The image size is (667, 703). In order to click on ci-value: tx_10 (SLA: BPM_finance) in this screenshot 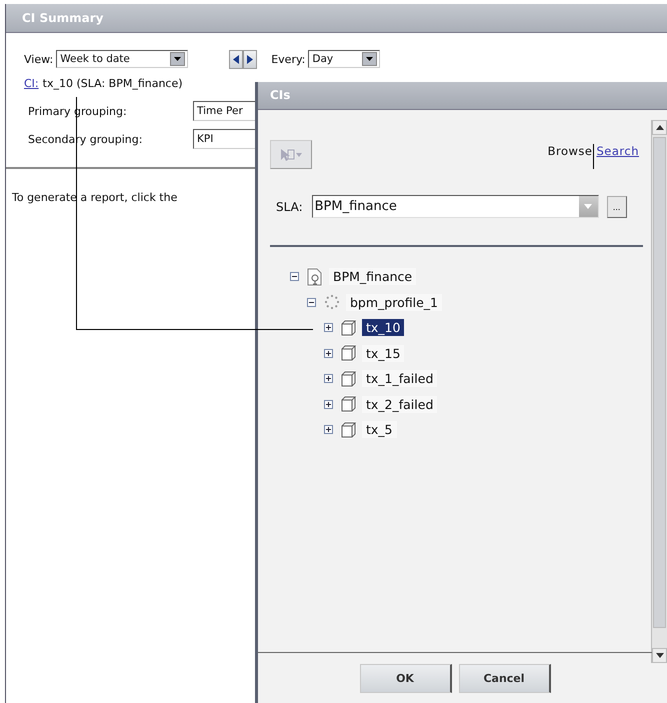, I will do `click(112, 83)`.